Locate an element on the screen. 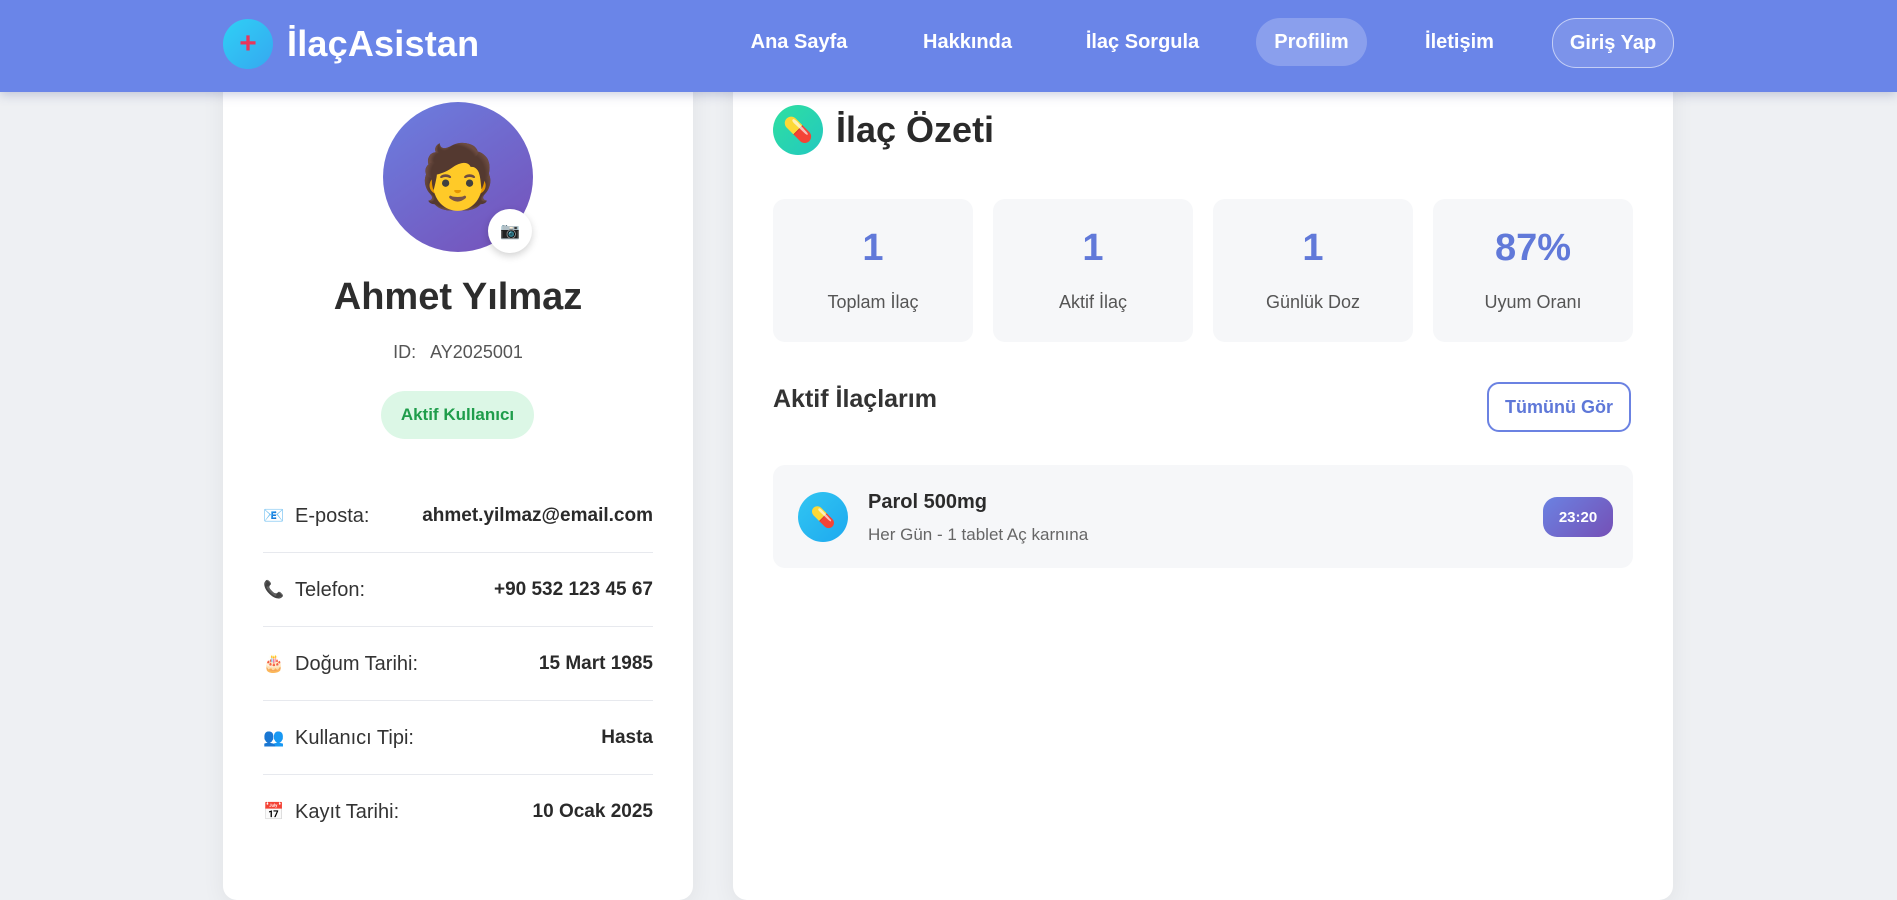 Image resolution: width=1897 pixels, height=900 pixels. info-row-email: 📧 E-posta: ahmet.yilmaz@email.com is located at coordinates (458, 516).